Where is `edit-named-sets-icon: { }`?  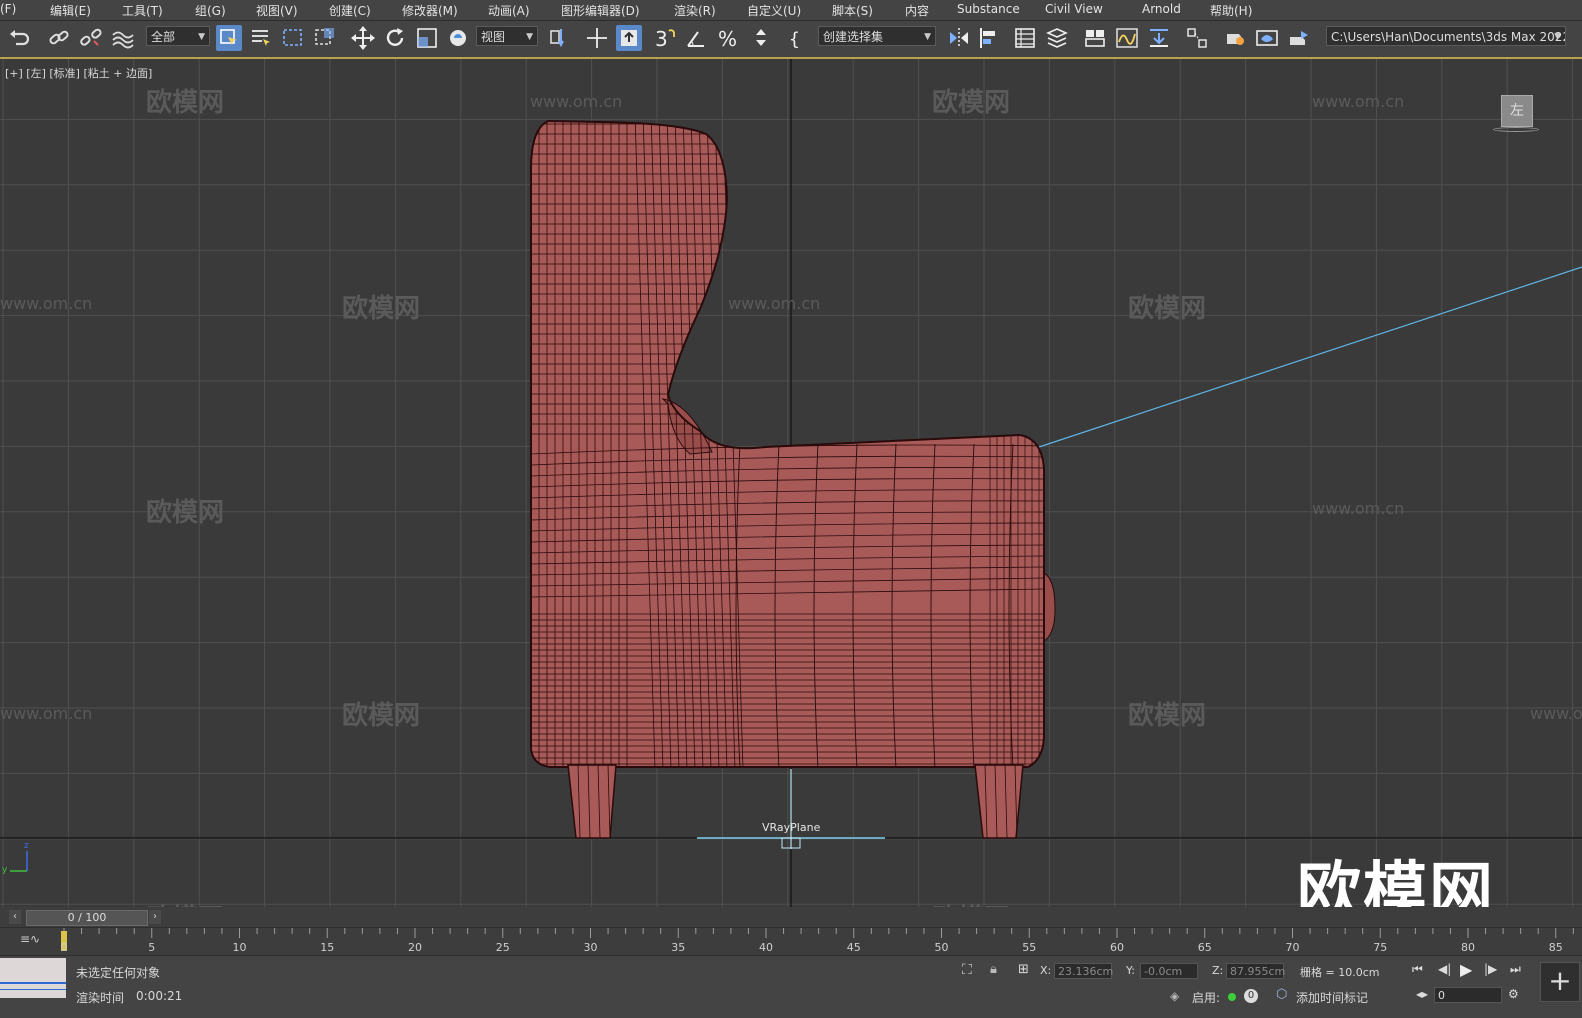 edit-named-sets-icon: { } is located at coordinates (804, 38).